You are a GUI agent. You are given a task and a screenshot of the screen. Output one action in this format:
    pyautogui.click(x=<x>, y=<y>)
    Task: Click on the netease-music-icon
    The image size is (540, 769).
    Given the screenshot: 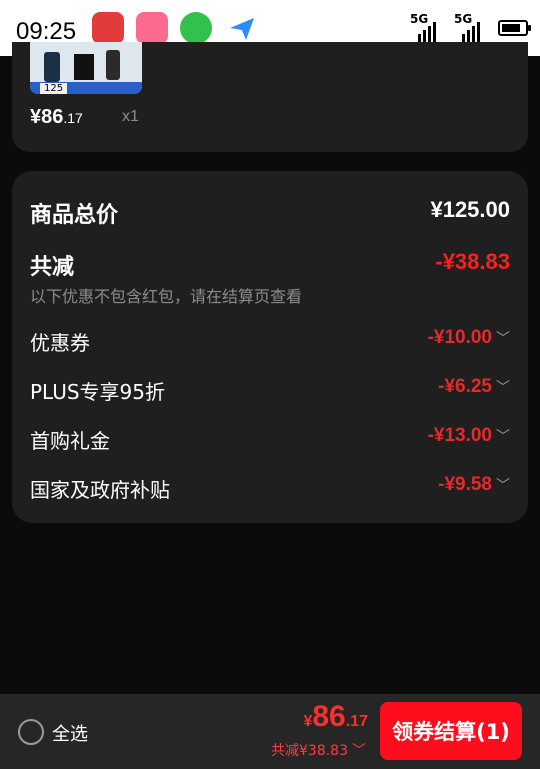 What is the action you would take?
    pyautogui.click(x=108, y=28)
    